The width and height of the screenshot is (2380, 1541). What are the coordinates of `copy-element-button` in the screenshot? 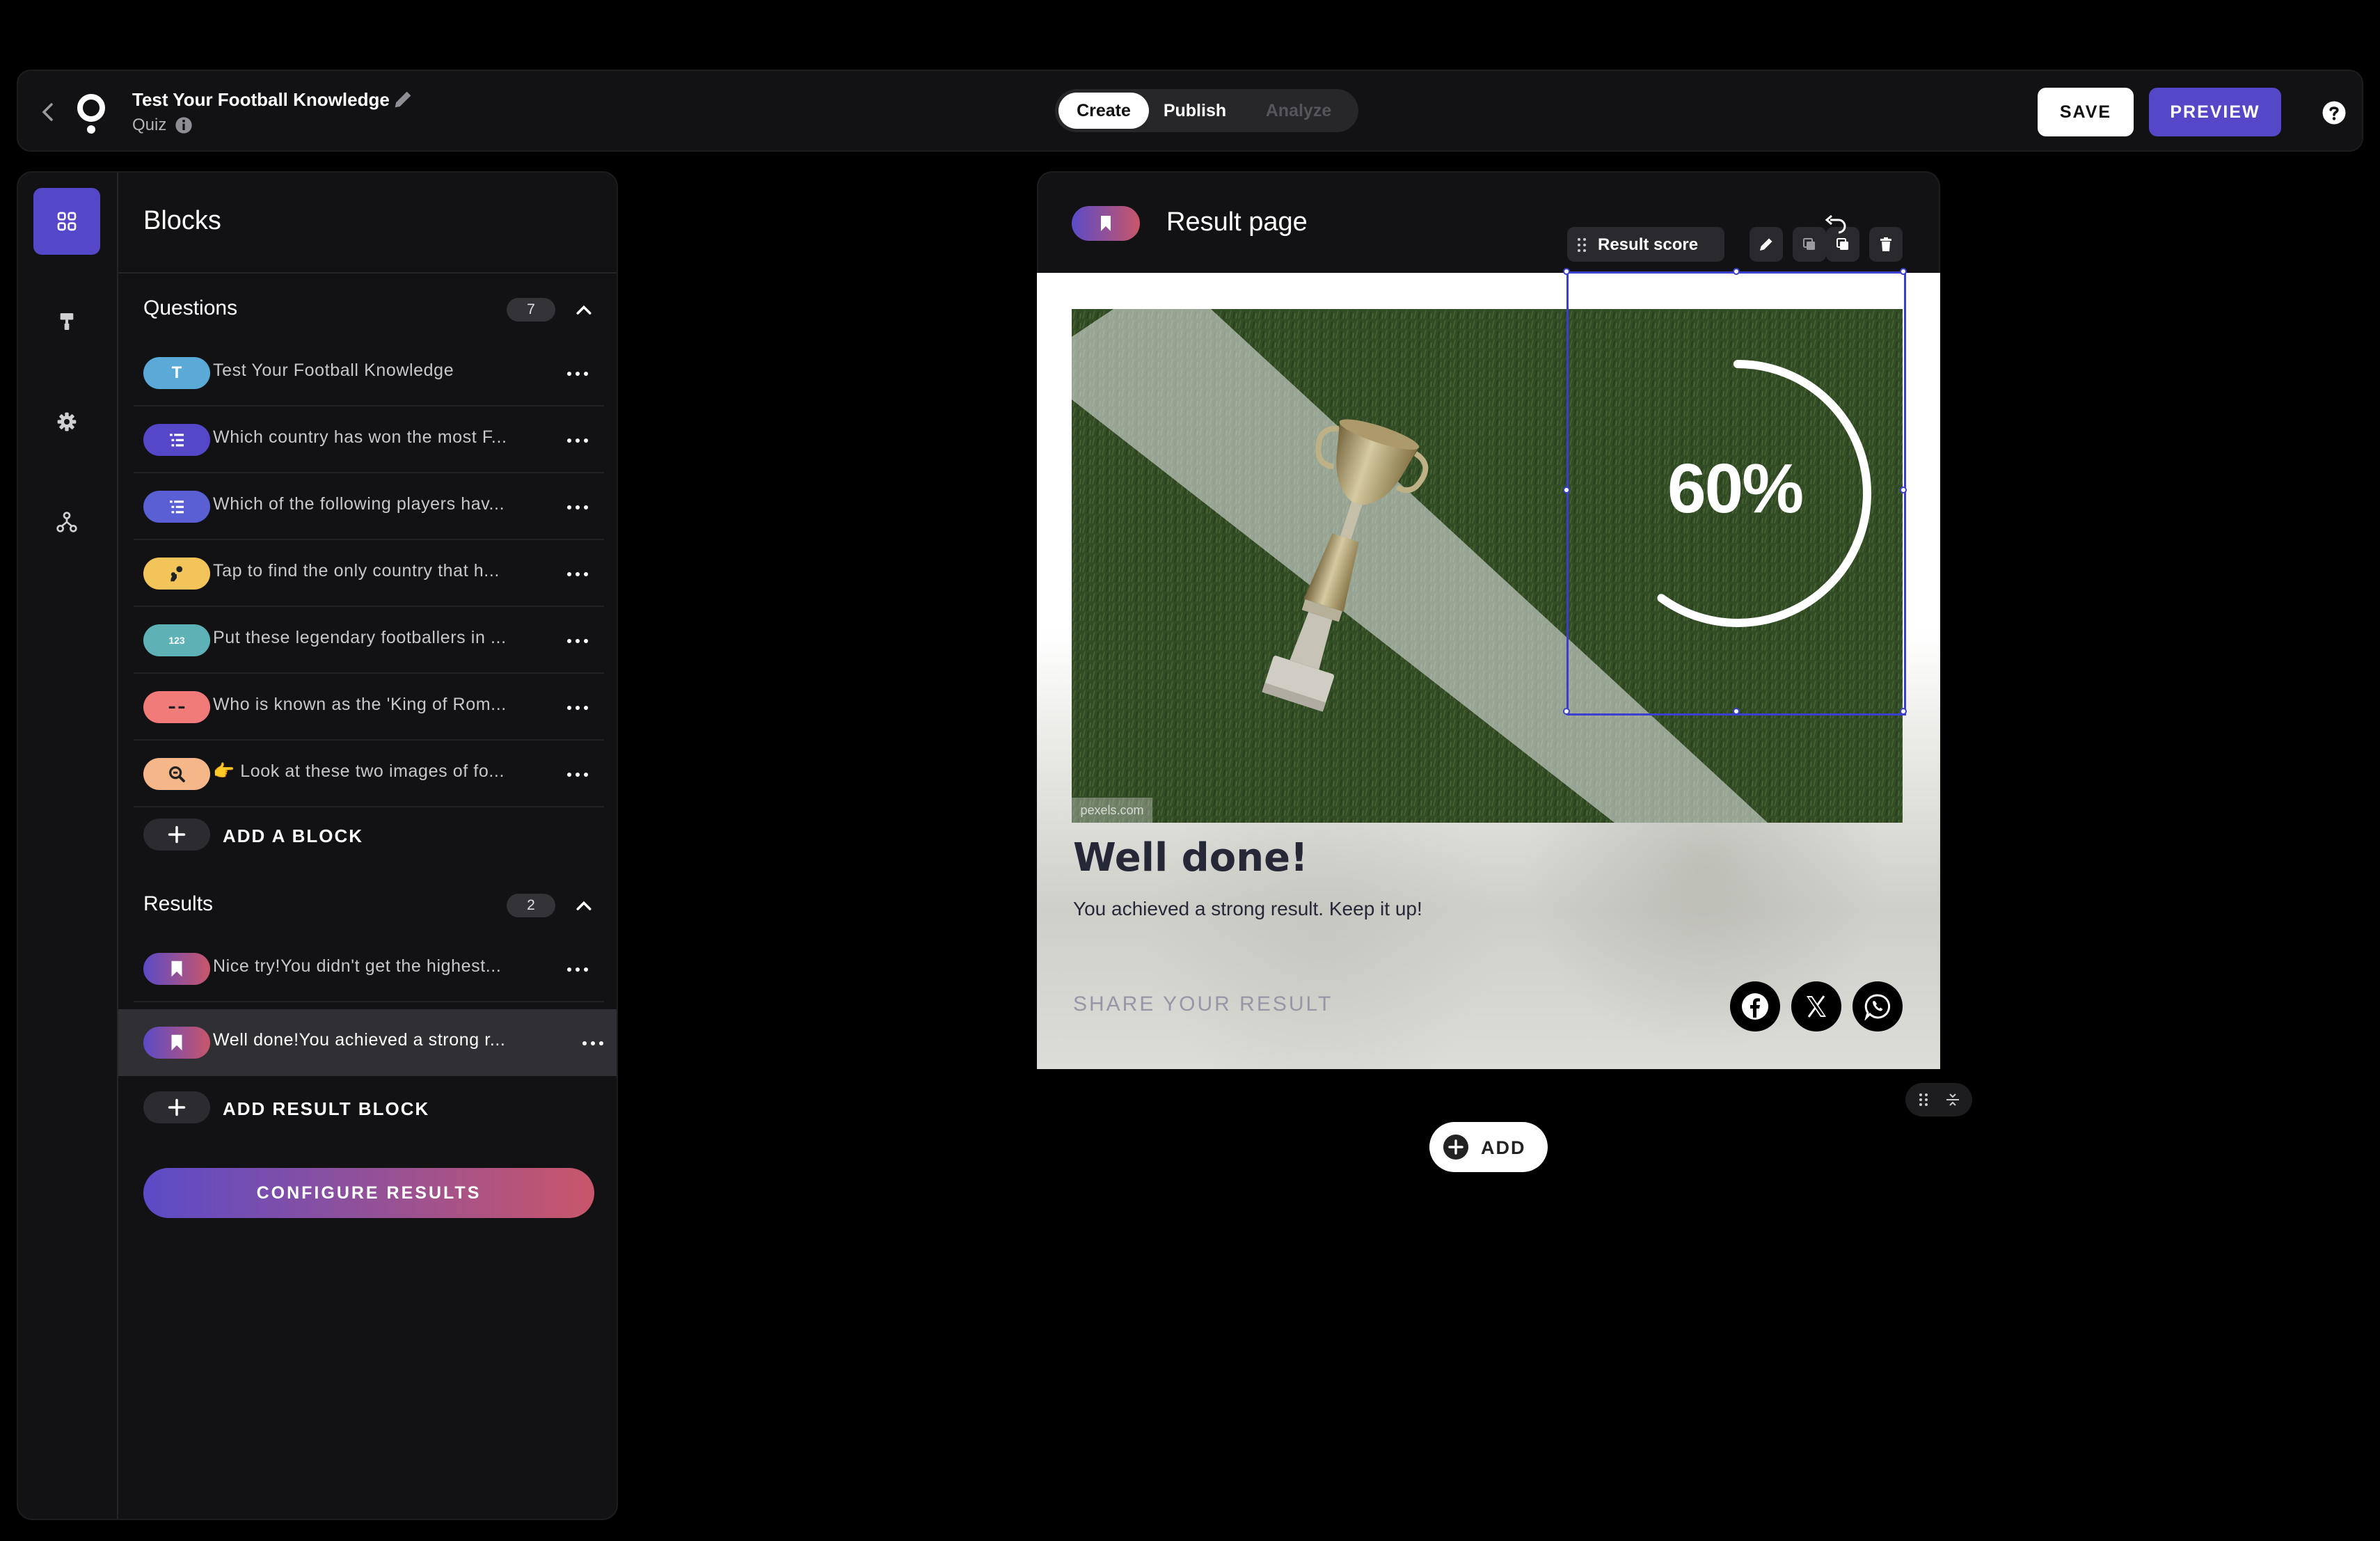 It's located at (1809, 244).